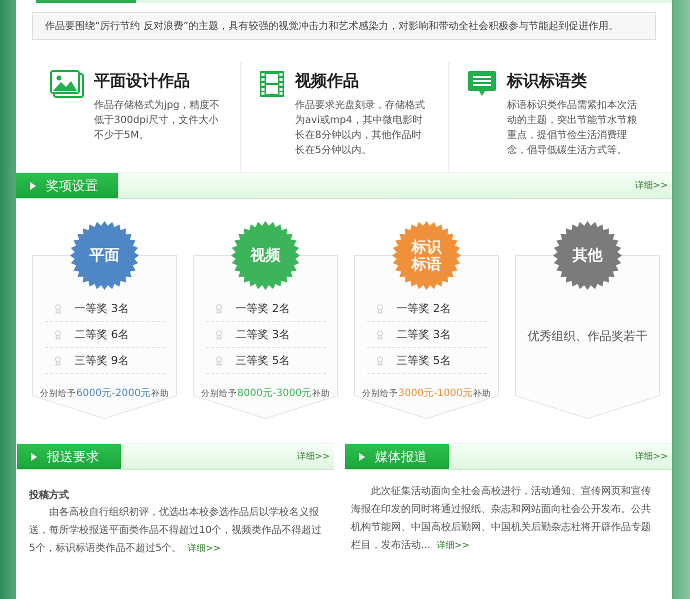 The width and height of the screenshot is (690, 599). Describe the element at coordinates (426, 393) in the screenshot. I see `subsidy-text: 分别给予 3000元-1000元补助` at that location.